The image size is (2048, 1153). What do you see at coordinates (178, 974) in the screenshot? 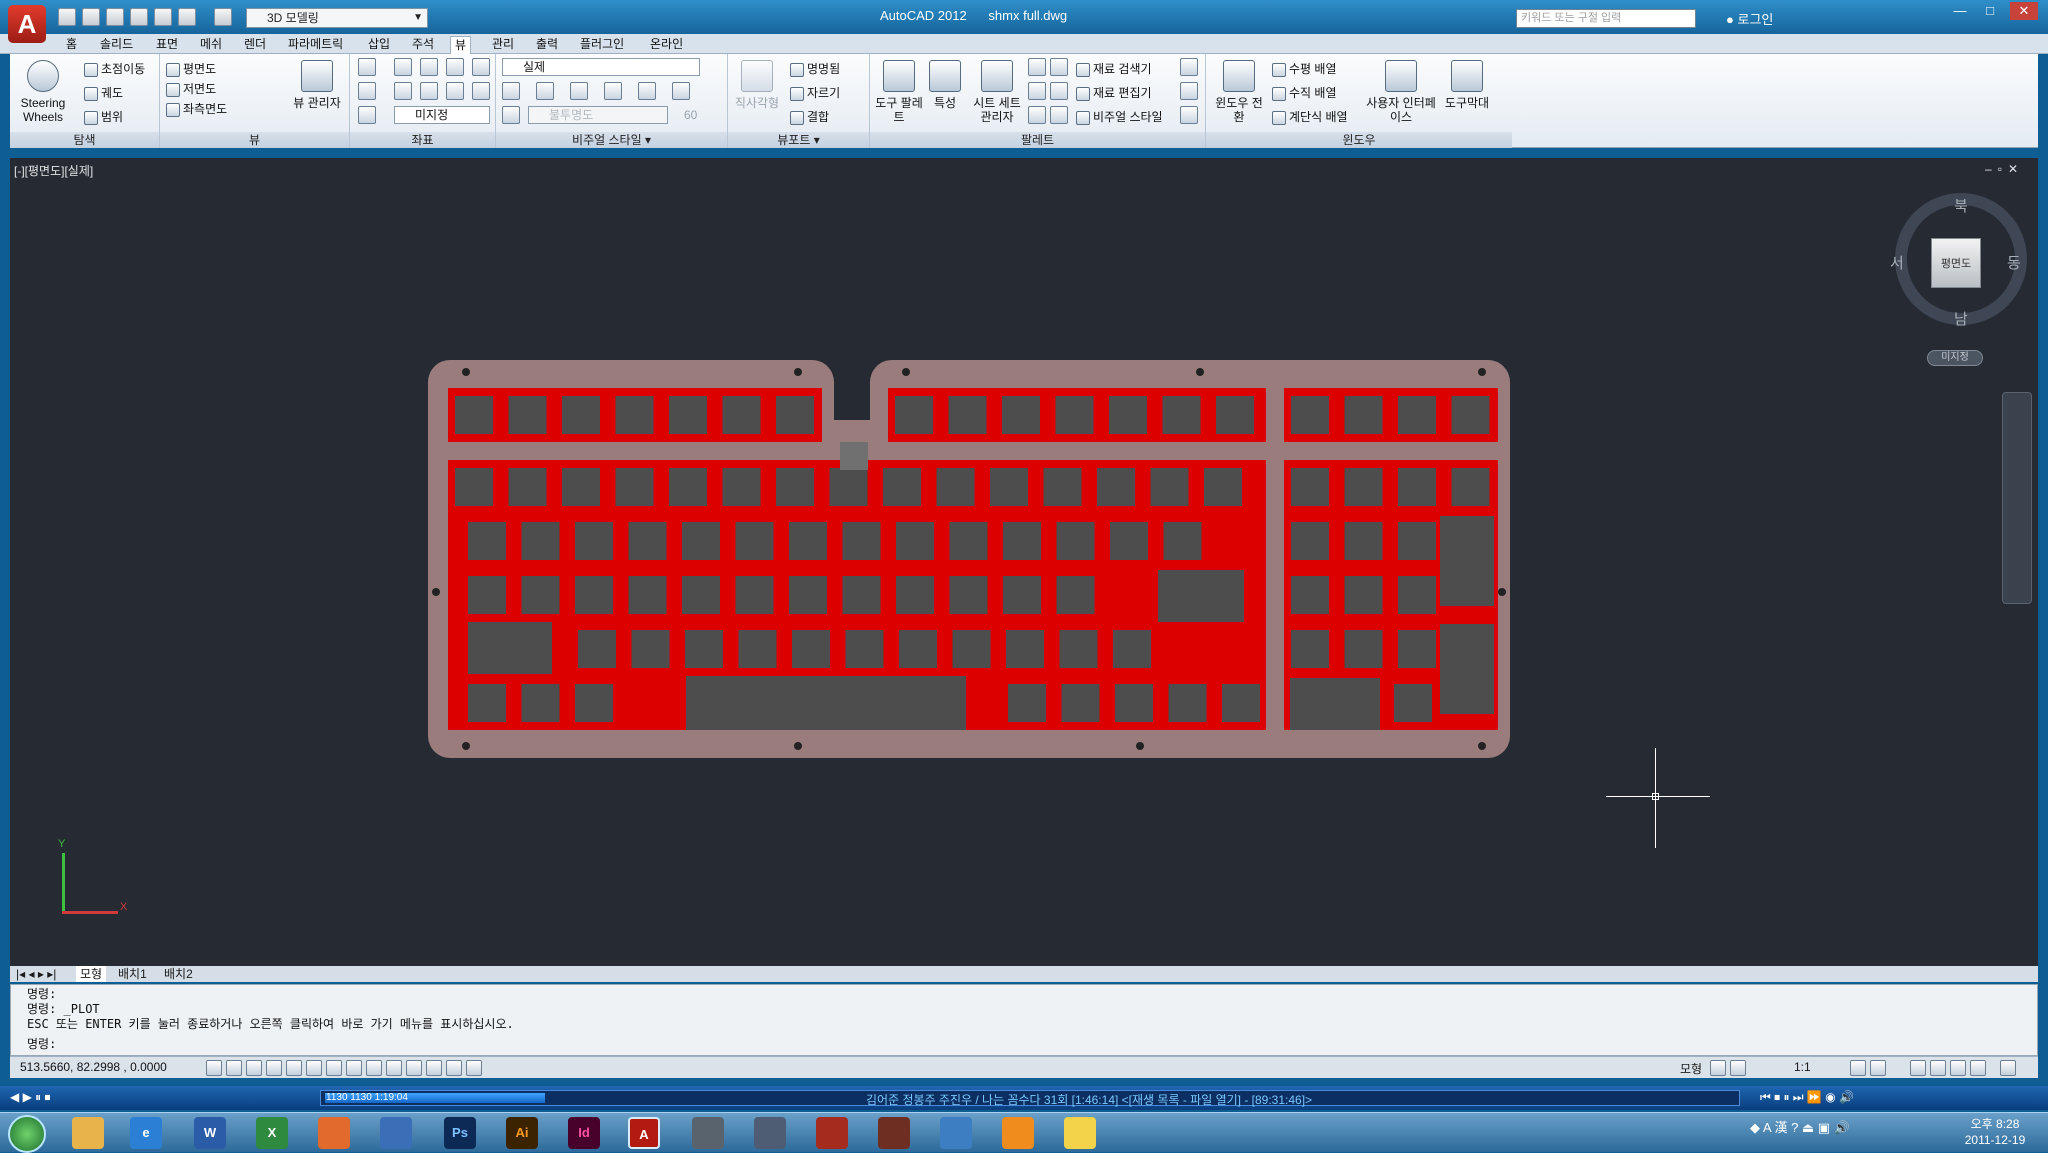
I see `tab-layout2: 배치2` at bounding box center [178, 974].